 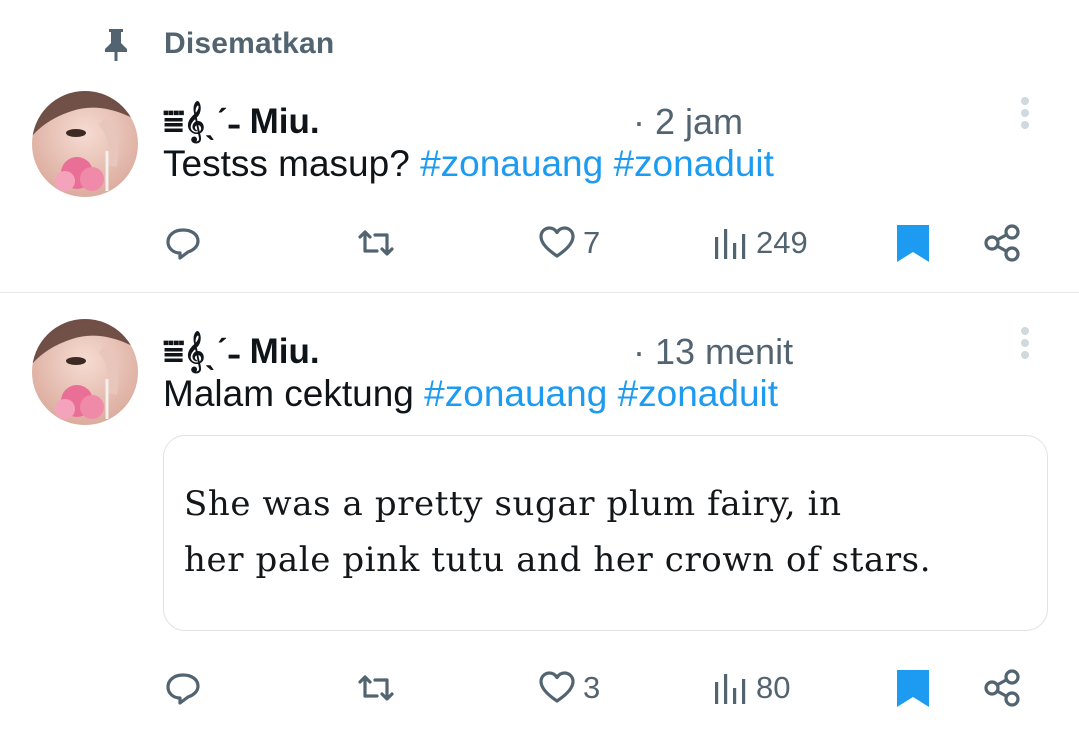 I want to click on tweet-body: Testss masup?, so click(x=286, y=163).